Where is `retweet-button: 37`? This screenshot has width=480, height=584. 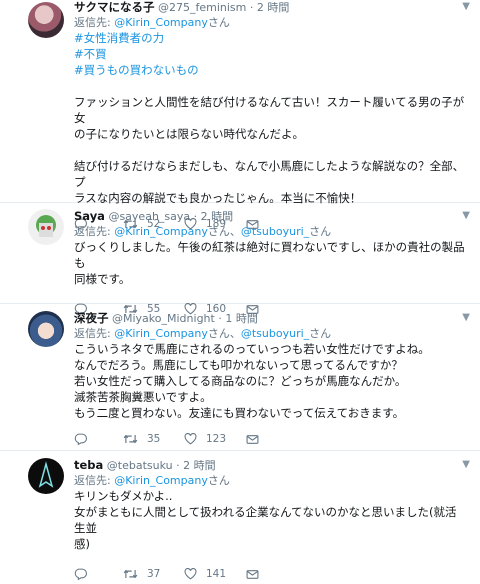
retweet-button: 37 is located at coordinates (153, 574).